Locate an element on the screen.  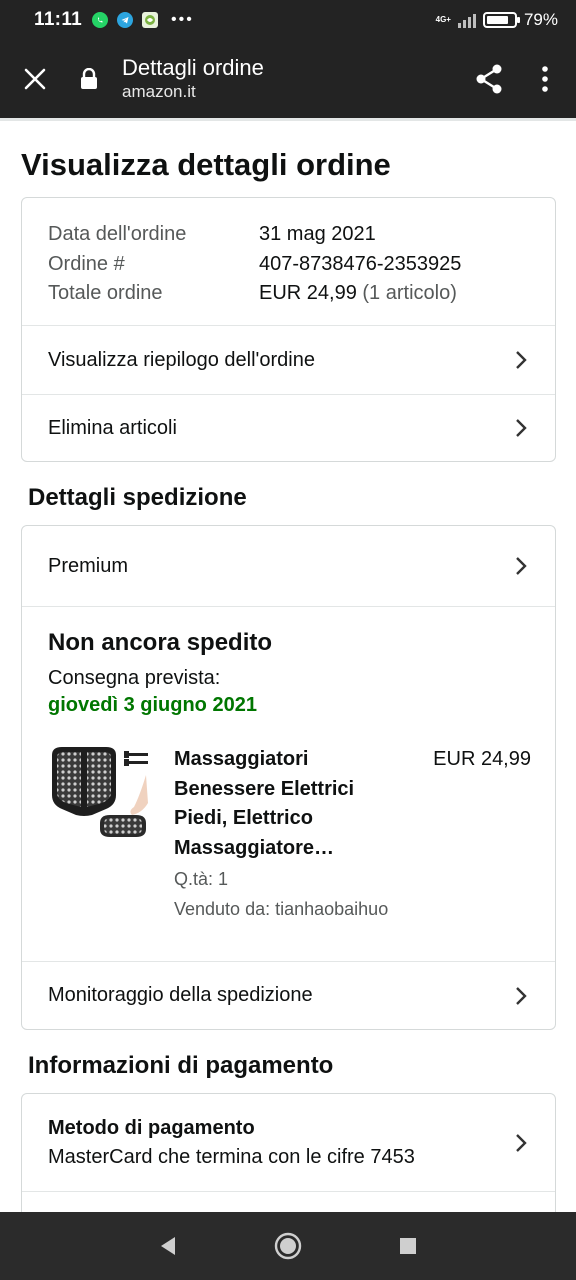
home-icon is located at coordinates (288, 1246).